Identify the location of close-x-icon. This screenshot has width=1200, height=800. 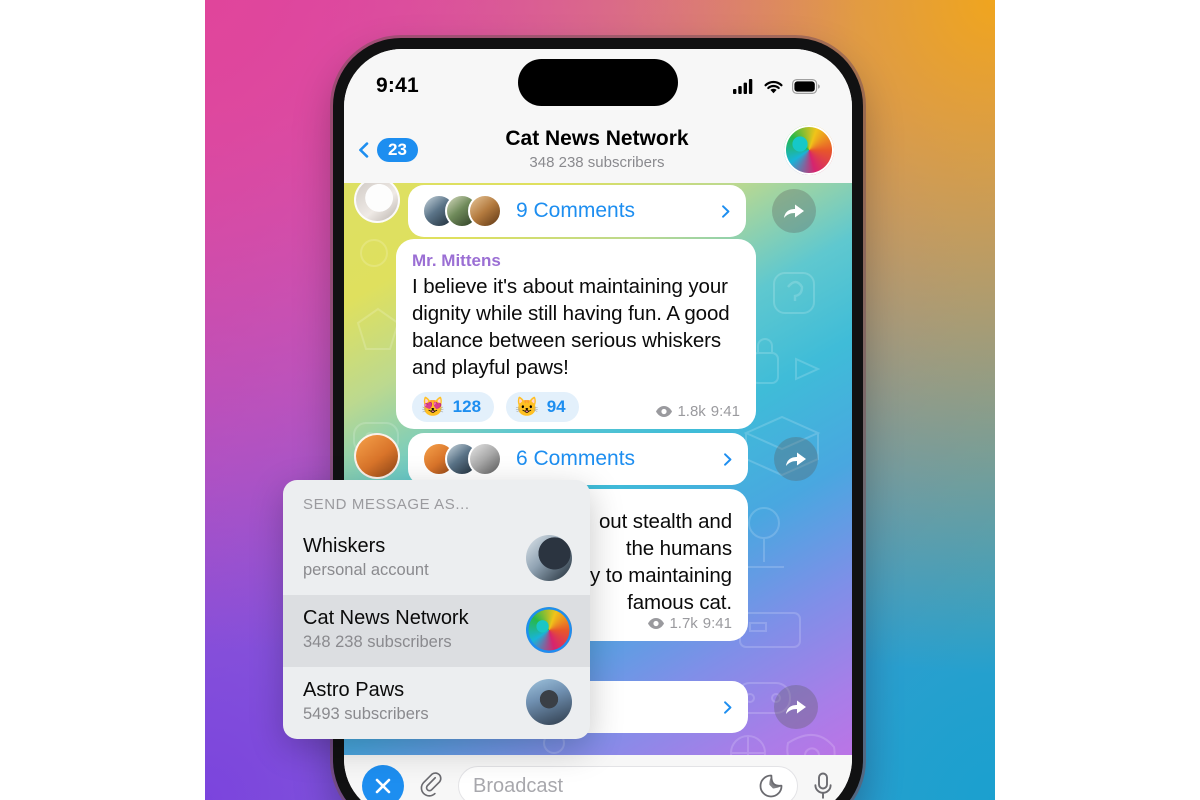
(383, 786).